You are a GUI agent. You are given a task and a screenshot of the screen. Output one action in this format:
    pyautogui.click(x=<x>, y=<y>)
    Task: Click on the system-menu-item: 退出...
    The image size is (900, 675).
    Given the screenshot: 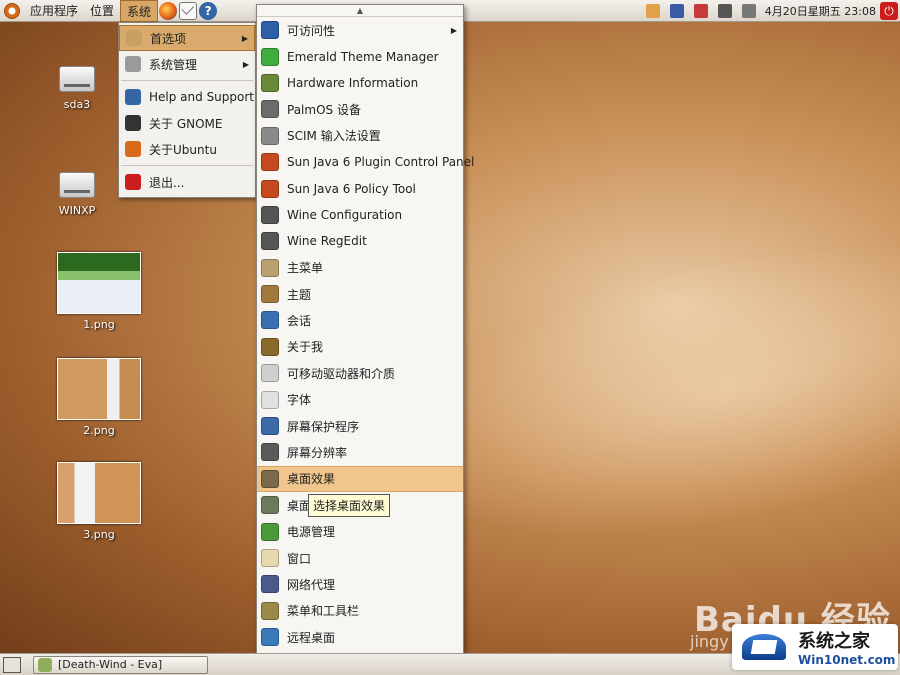 What is the action you would take?
    pyautogui.click(x=187, y=182)
    